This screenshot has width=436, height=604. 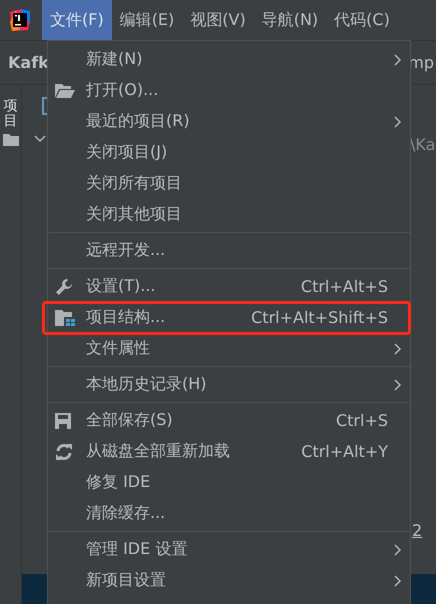 What do you see at coordinates (11, 114) in the screenshot?
I see `project-tab: 项目` at bounding box center [11, 114].